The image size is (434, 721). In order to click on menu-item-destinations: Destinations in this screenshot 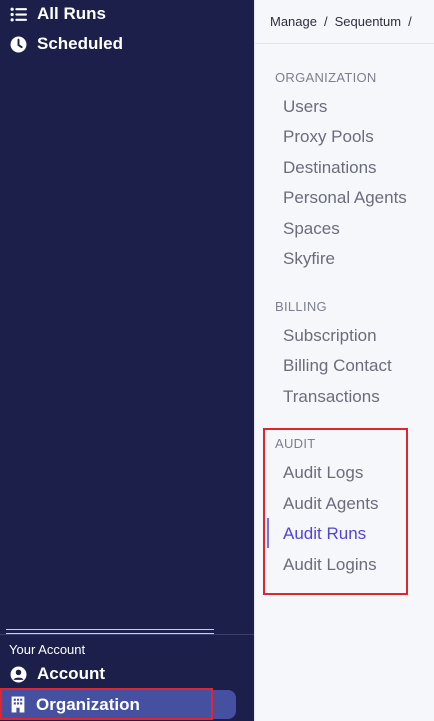, I will do `click(330, 168)`.